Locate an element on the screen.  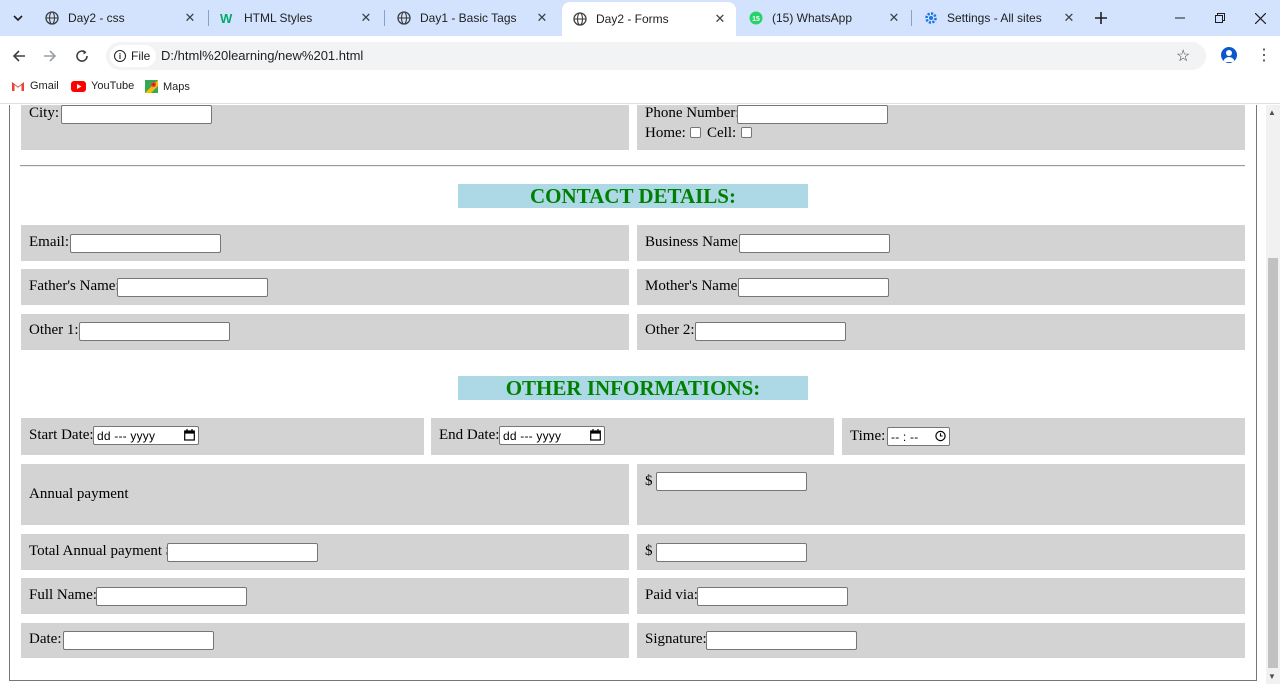
date-label: Date: is located at coordinates (45, 639).